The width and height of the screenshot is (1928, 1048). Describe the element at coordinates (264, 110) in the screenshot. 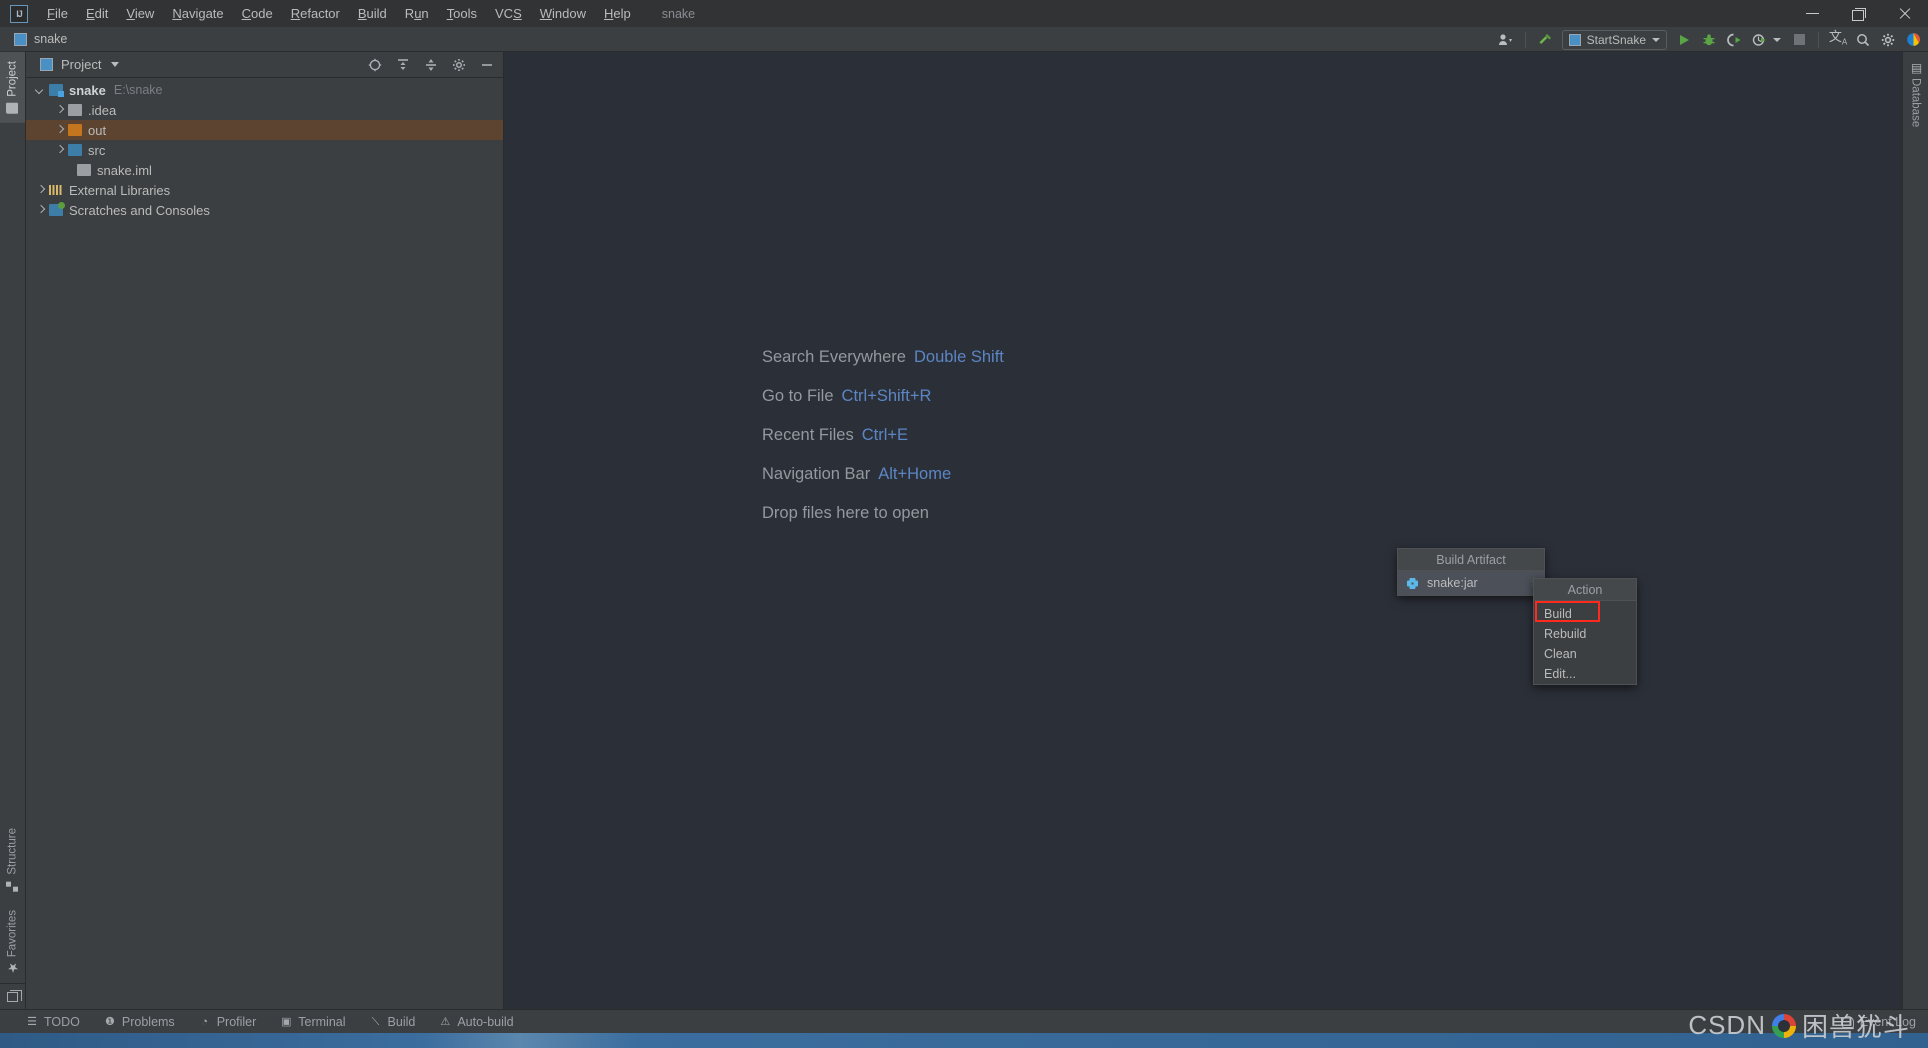

I see `tree-row-idea: .idea` at that location.